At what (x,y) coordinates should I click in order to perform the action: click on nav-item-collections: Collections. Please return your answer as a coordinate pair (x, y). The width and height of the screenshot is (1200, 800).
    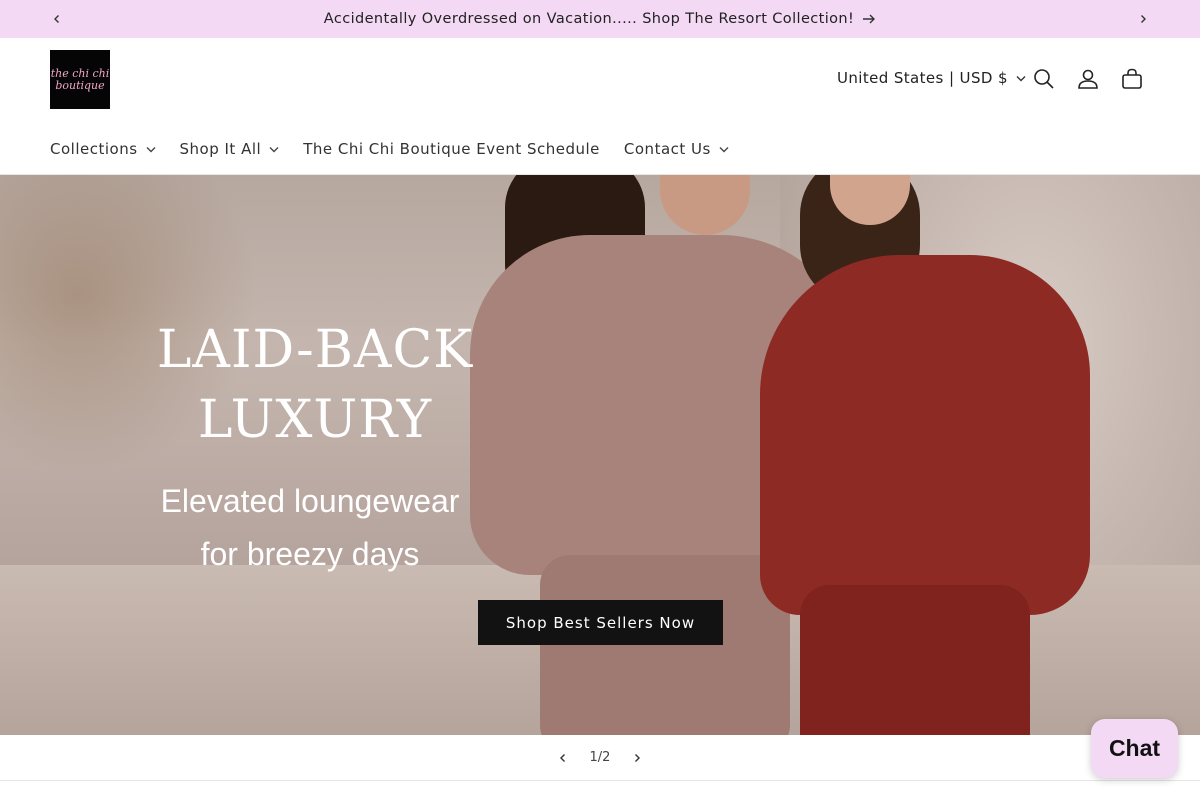
    Looking at the image, I should click on (103, 149).